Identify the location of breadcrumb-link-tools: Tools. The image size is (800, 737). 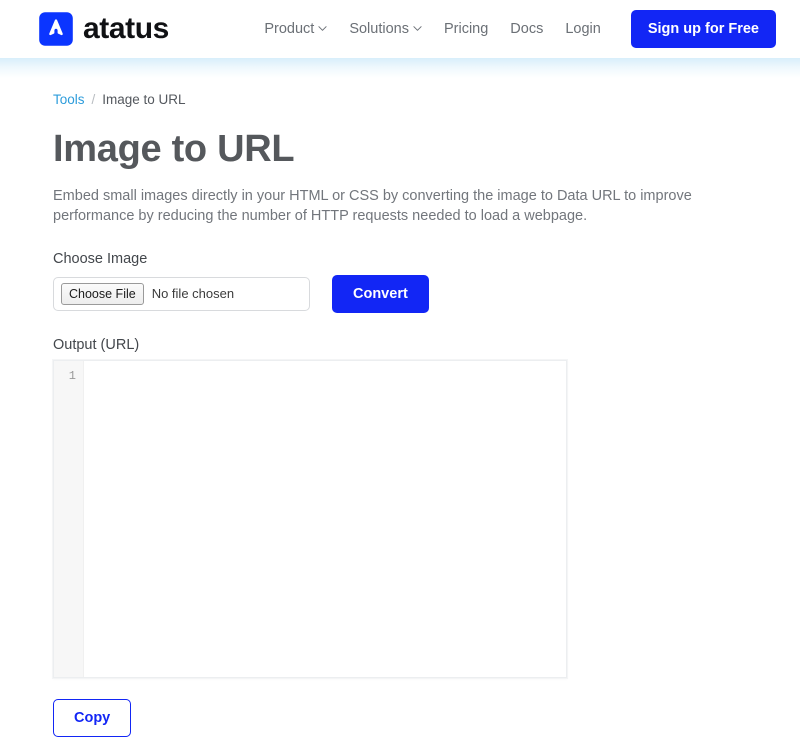
(69, 99).